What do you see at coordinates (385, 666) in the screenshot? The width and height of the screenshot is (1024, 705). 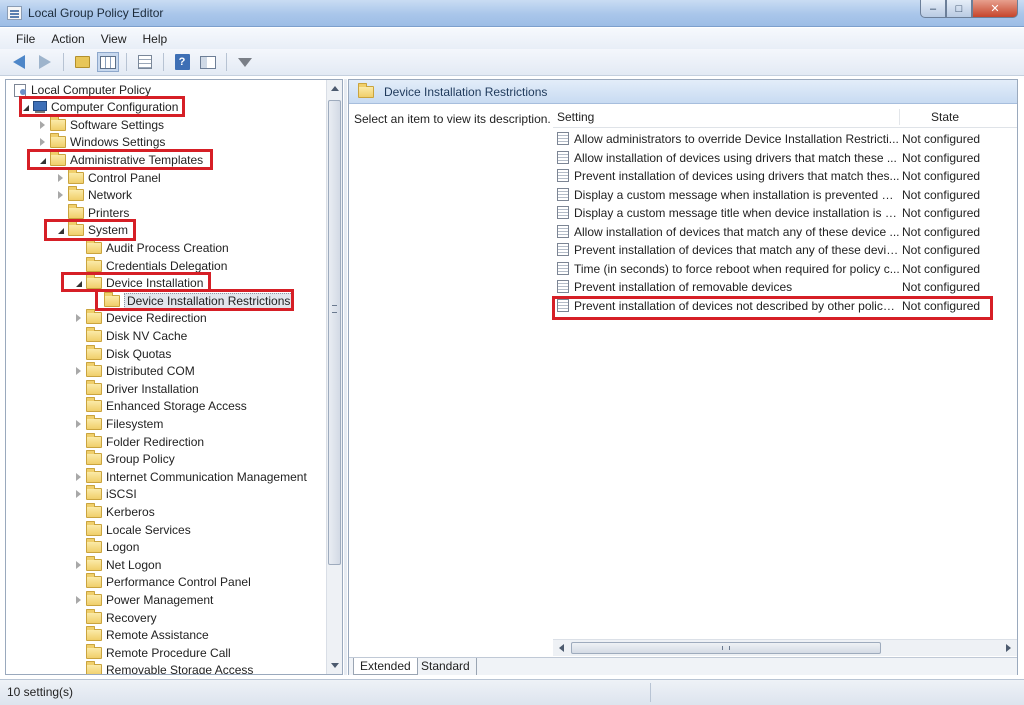 I see `tab-extended: Extended` at bounding box center [385, 666].